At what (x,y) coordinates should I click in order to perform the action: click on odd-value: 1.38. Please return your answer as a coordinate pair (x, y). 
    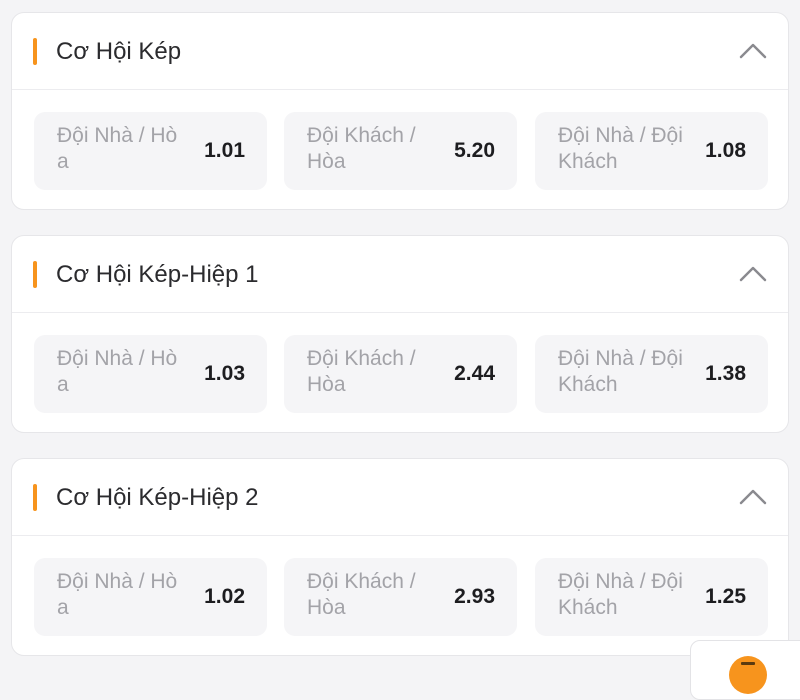
    Looking at the image, I should click on (725, 373).